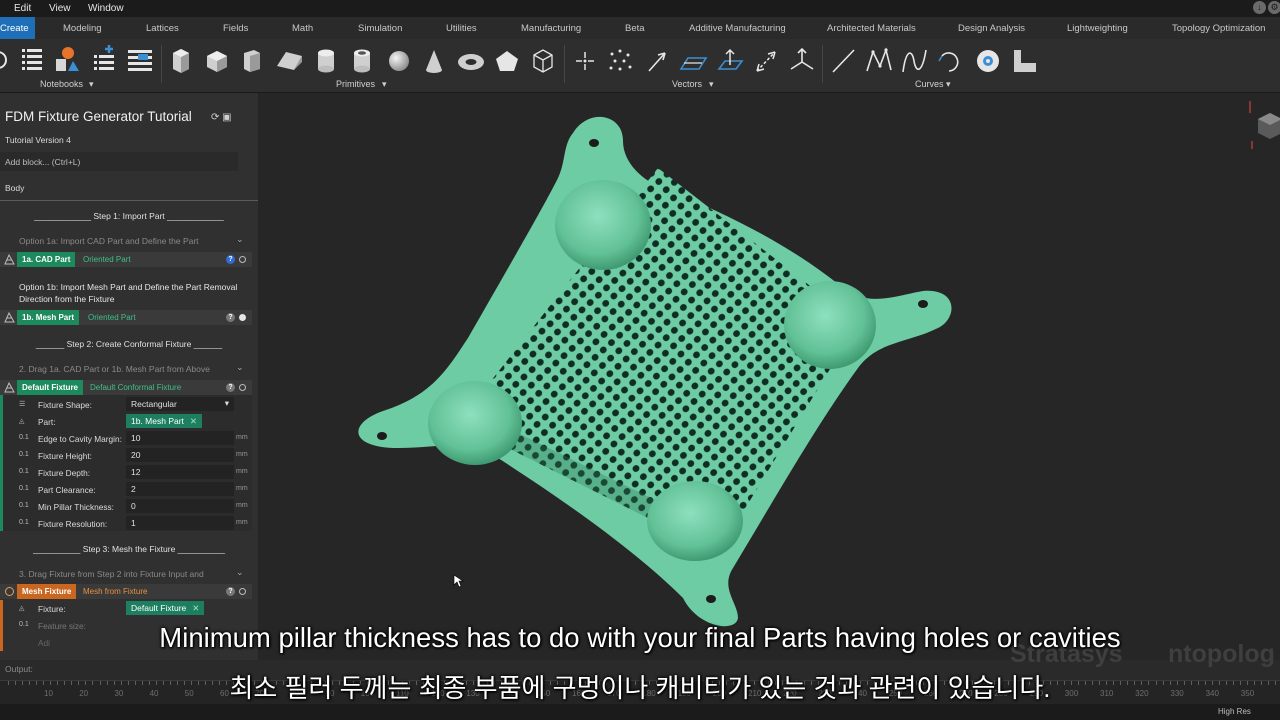  I want to click on mesh-fixture-block: Mesh Fixture Mesh from Fixture ?, so click(126, 591).